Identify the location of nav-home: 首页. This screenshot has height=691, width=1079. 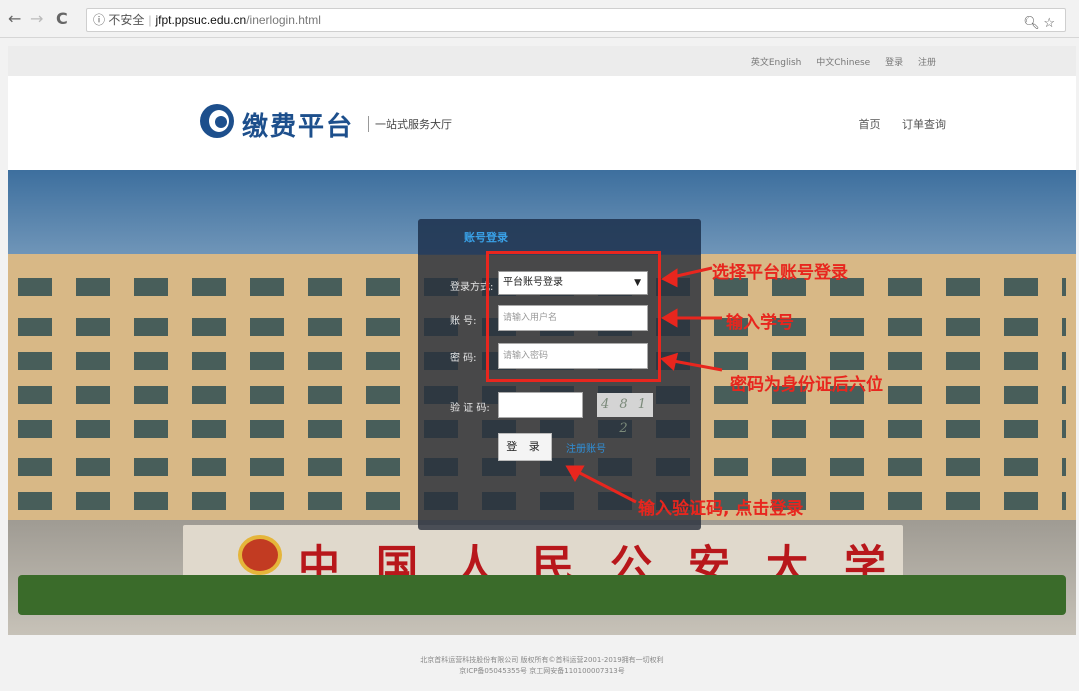
(870, 124).